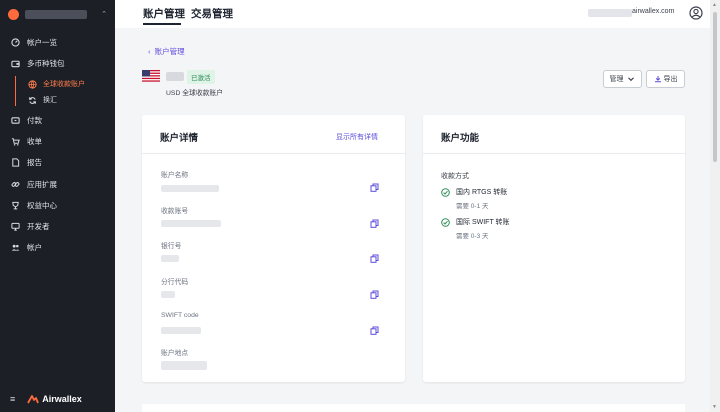  Describe the element at coordinates (171, 246) in the screenshot. I see `field-label: 银行号` at that location.